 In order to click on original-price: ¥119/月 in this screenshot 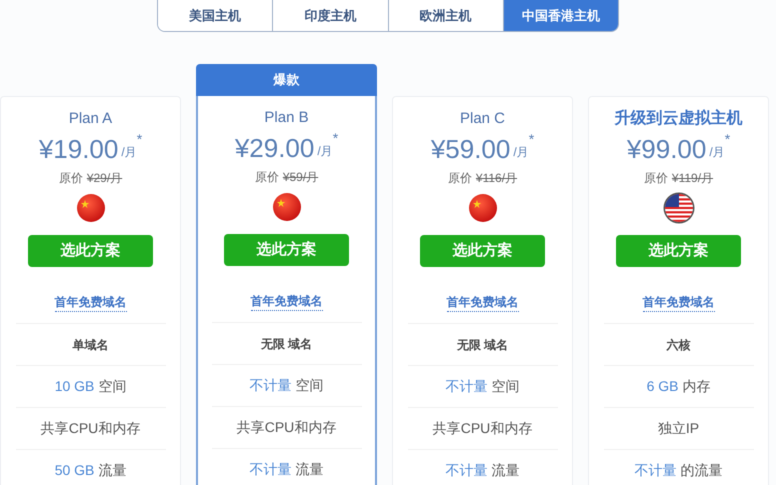, I will do `click(693, 178)`.